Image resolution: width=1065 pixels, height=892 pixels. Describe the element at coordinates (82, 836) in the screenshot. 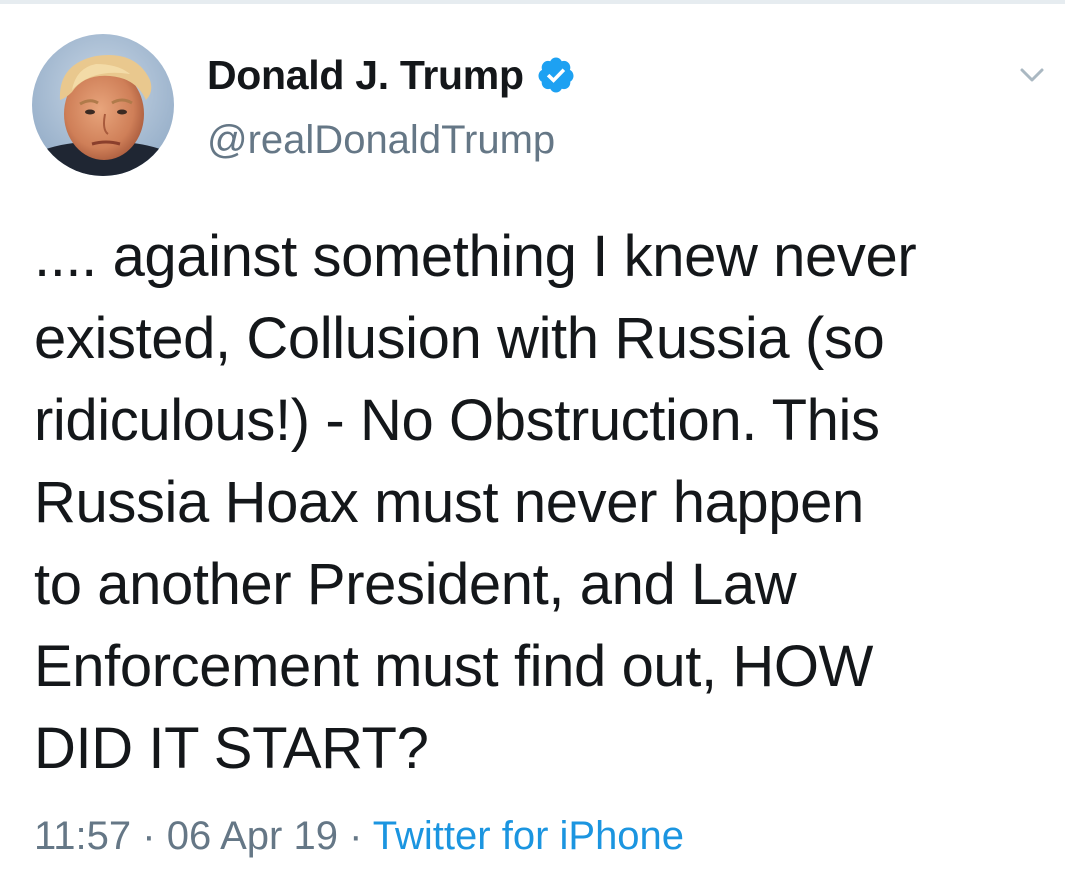

I see `tweet-time: 11:57` at that location.